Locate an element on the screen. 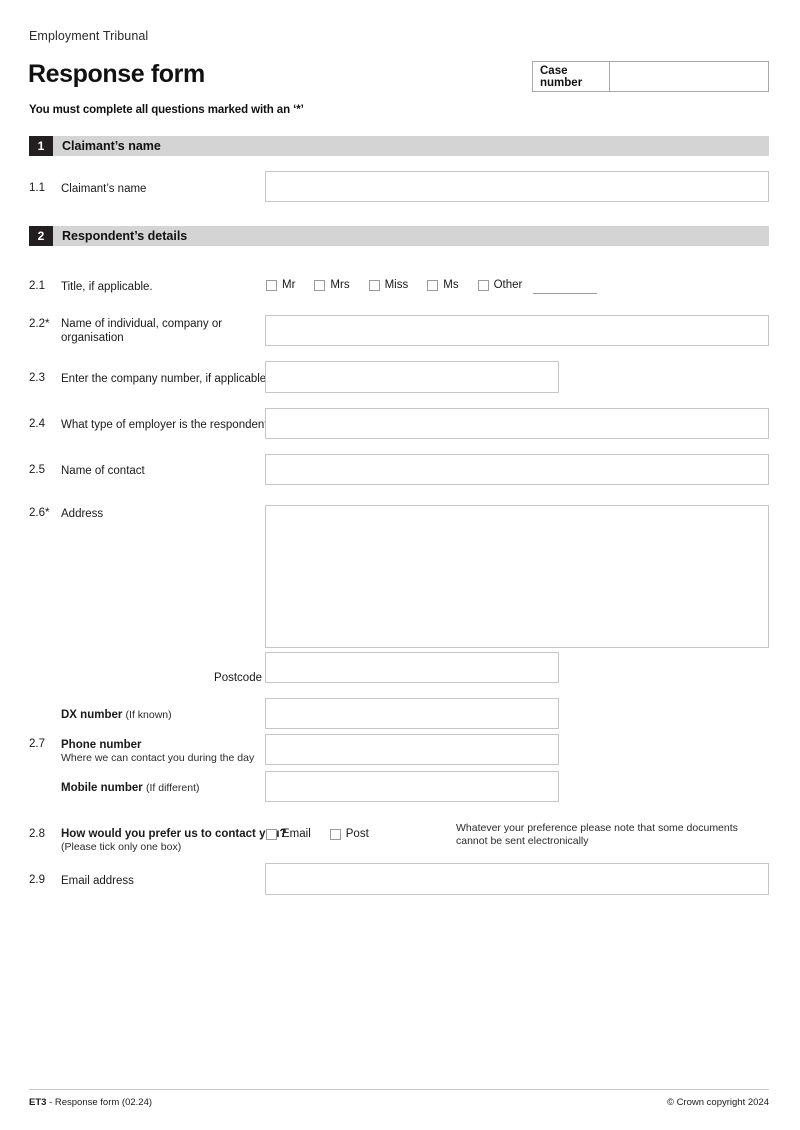 The width and height of the screenshot is (800, 1130). checkbox-label: Post is located at coordinates (357, 834).